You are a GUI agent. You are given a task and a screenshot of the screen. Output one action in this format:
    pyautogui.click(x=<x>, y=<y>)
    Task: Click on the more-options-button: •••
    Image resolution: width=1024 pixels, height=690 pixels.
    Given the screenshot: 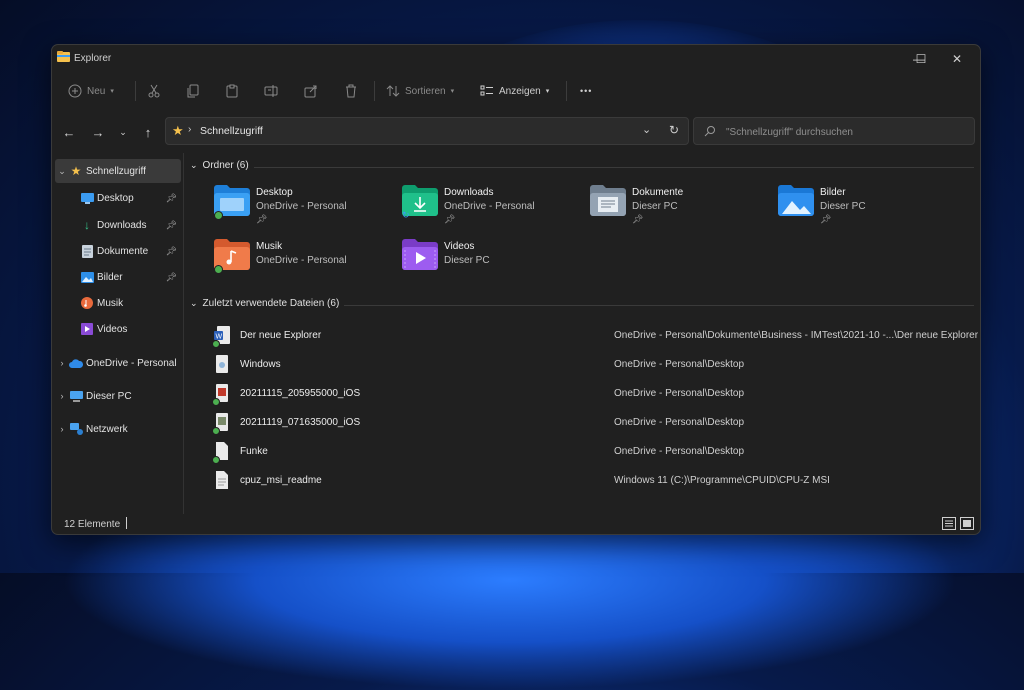 What is the action you would take?
    pyautogui.click(x=586, y=91)
    